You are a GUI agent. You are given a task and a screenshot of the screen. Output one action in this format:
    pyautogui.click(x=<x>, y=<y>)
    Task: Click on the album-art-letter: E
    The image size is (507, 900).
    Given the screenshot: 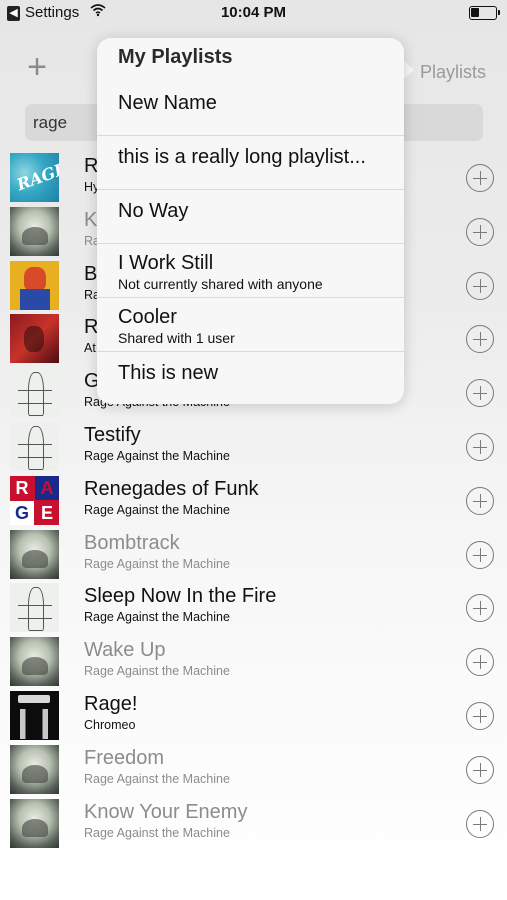 What is the action you would take?
    pyautogui.click(x=47, y=513)
    